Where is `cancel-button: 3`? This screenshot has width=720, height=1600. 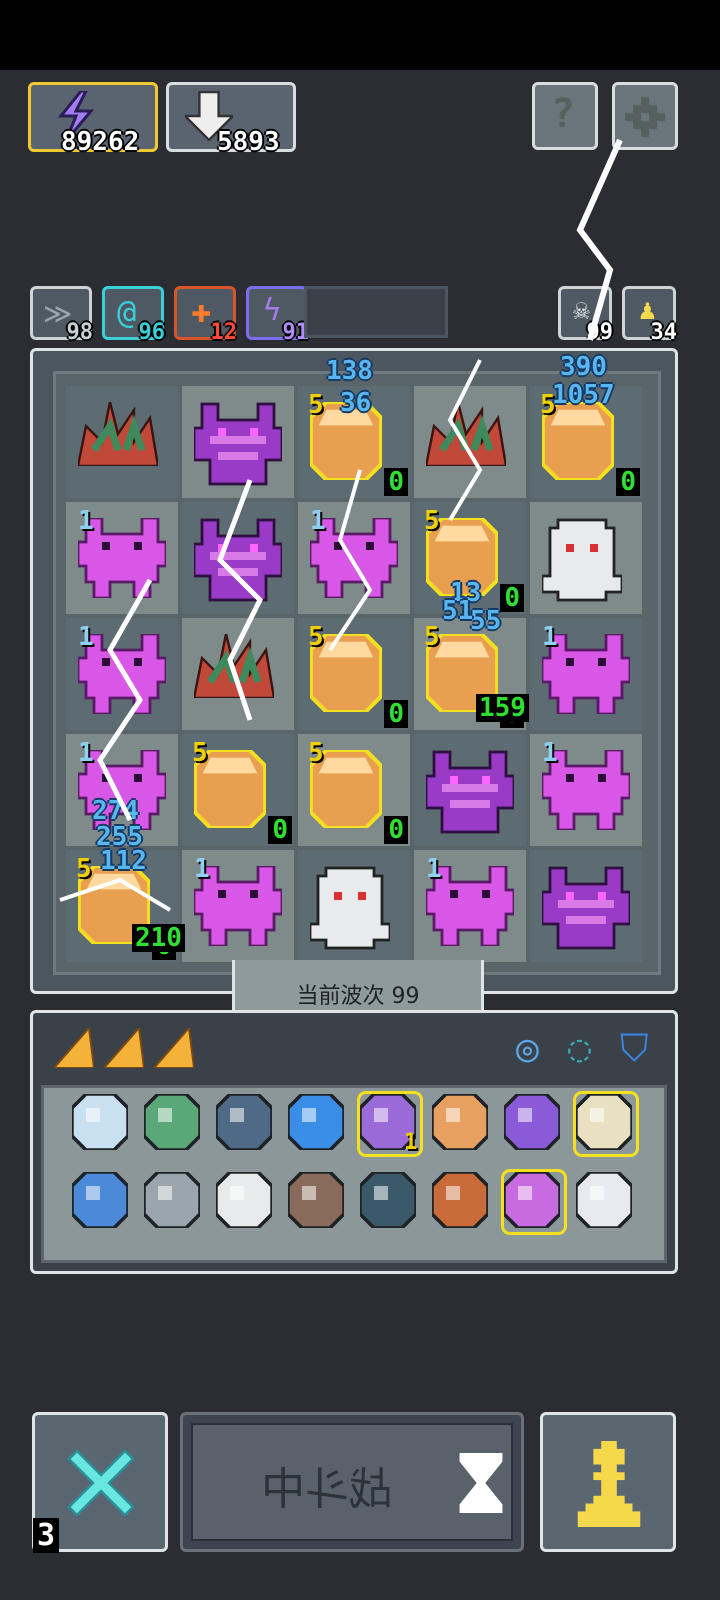
cancel-button: 3 is located at coordinates (100, 1482).